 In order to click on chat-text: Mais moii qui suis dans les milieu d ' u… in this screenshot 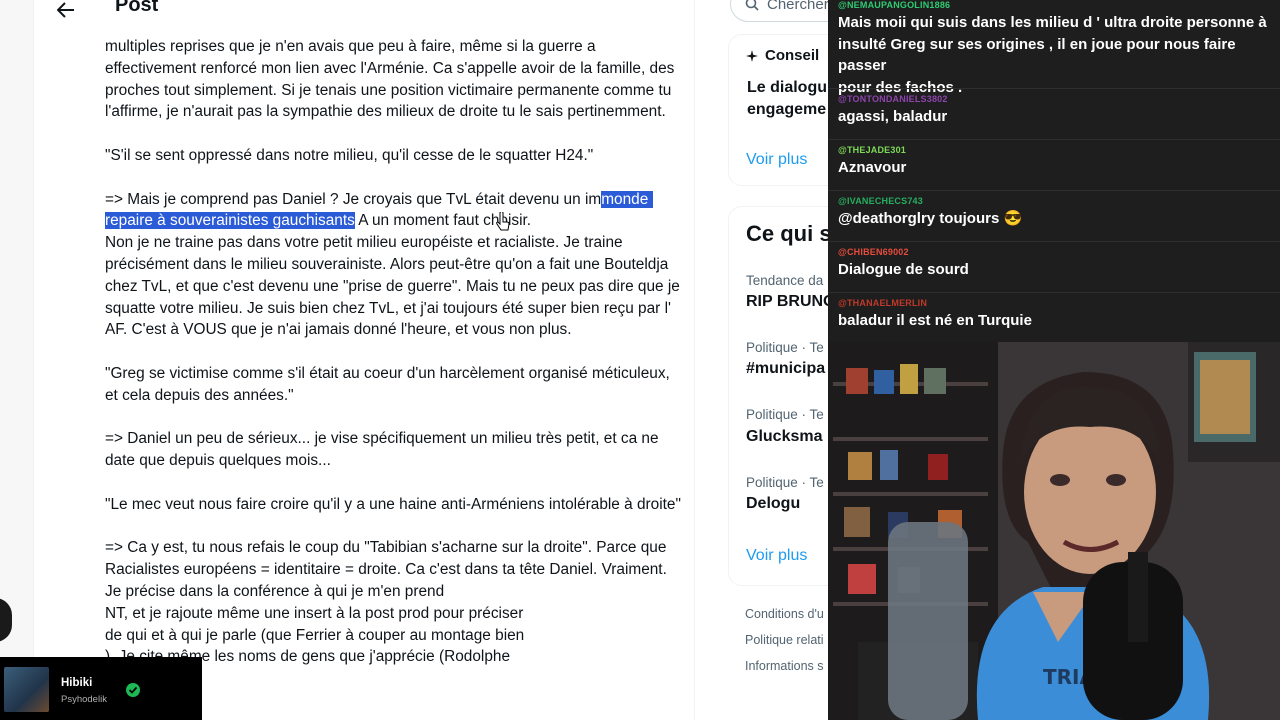, I will do `click(1058, 55)`.